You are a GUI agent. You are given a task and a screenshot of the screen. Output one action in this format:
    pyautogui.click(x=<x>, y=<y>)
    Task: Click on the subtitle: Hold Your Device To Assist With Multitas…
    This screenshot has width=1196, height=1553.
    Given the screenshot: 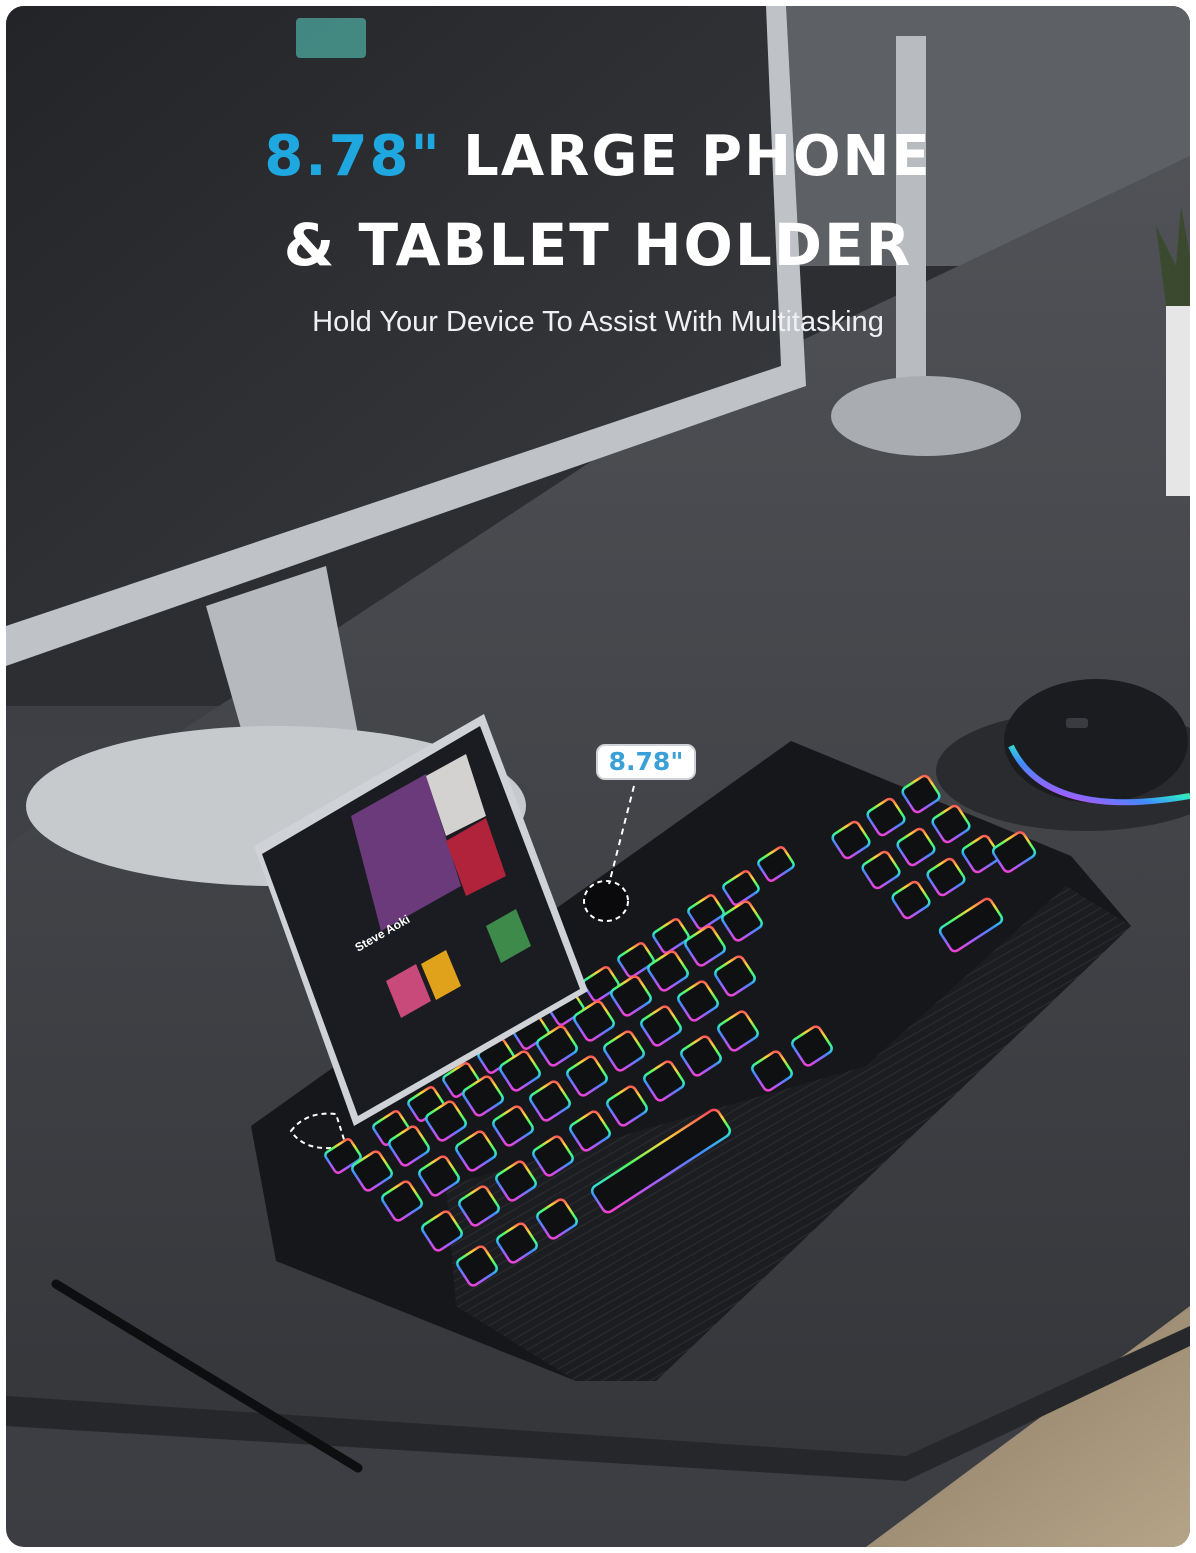 What is the action you would take?
    pyautogui.click(x=598, y=322)
    